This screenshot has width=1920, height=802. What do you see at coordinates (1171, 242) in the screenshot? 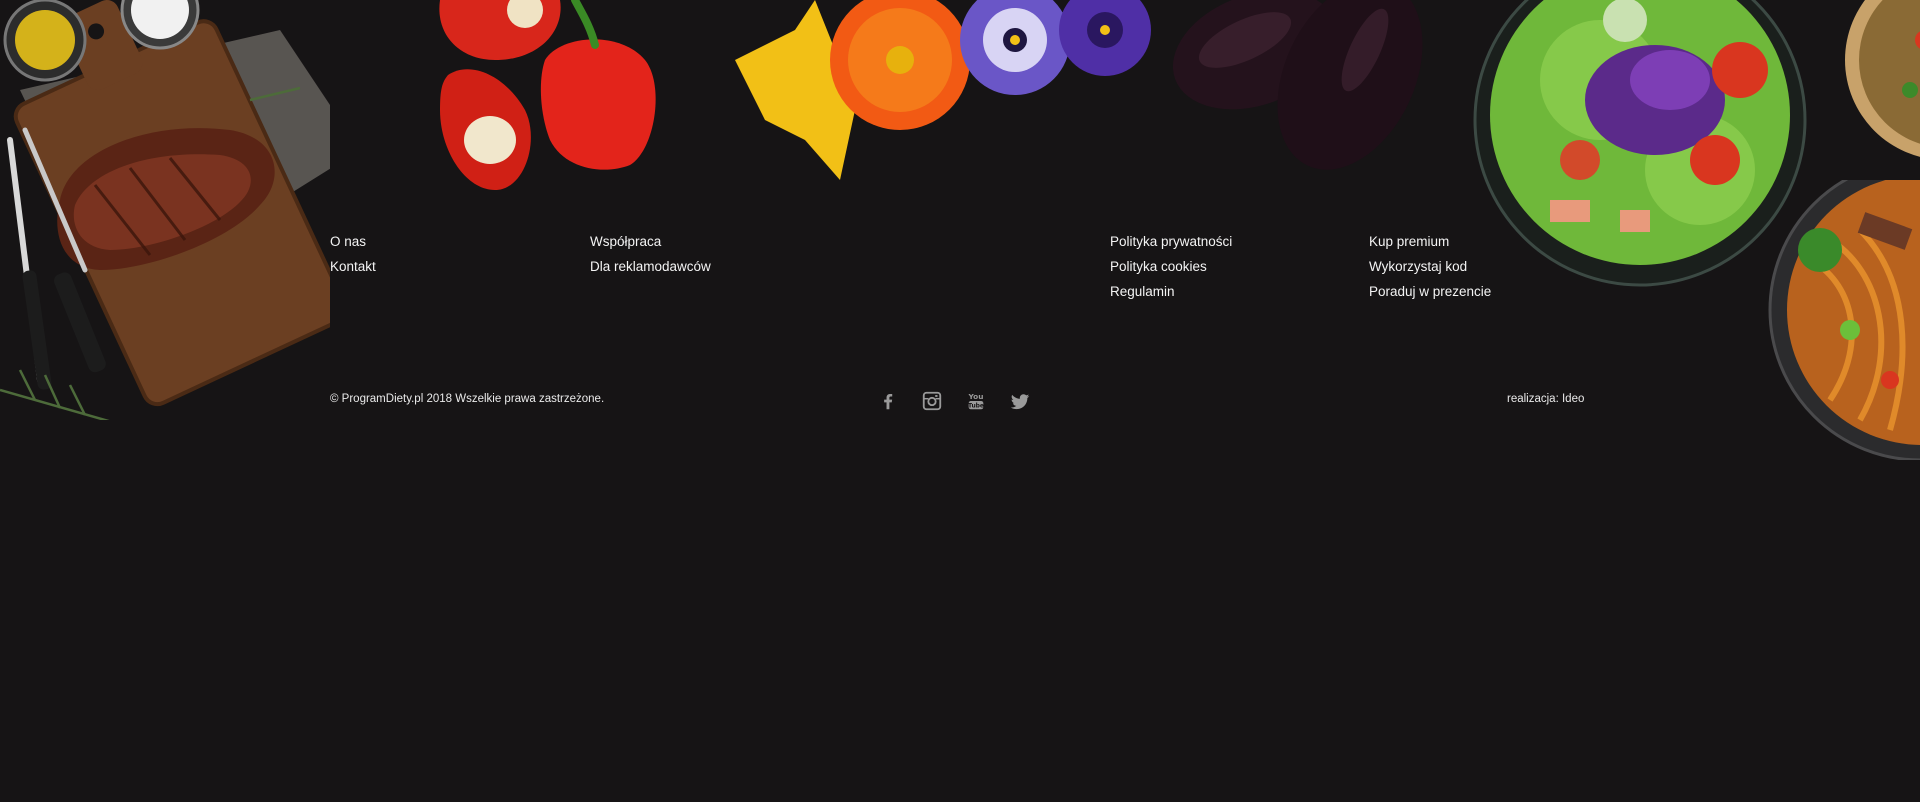
I see `footer-link-privacy-policy: Polityka prywatności` at bounding box center [1171, 242].